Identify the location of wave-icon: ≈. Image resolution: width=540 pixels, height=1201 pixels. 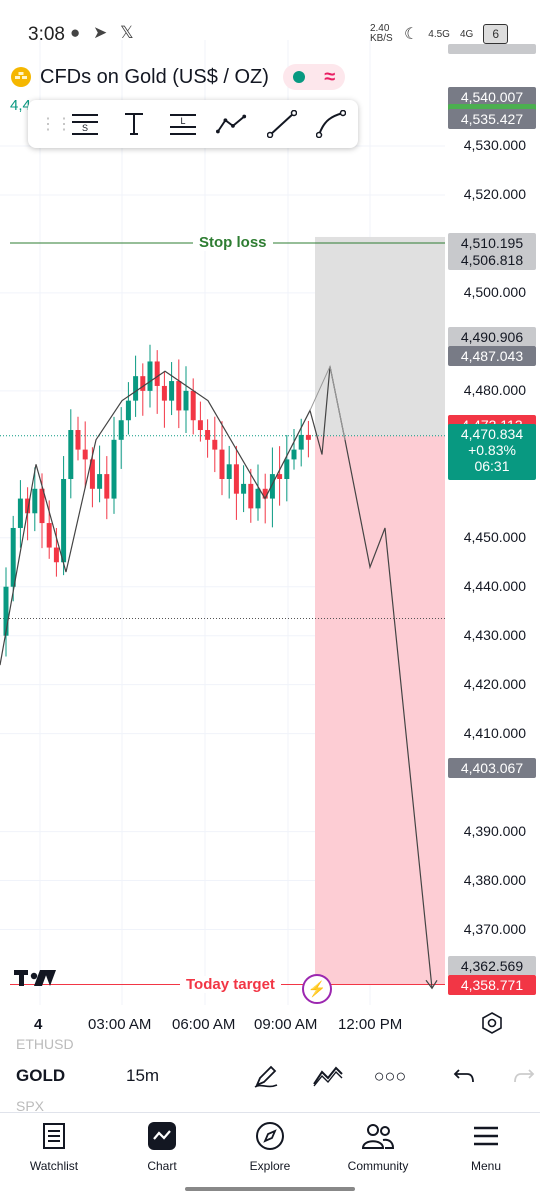
(330, 77).